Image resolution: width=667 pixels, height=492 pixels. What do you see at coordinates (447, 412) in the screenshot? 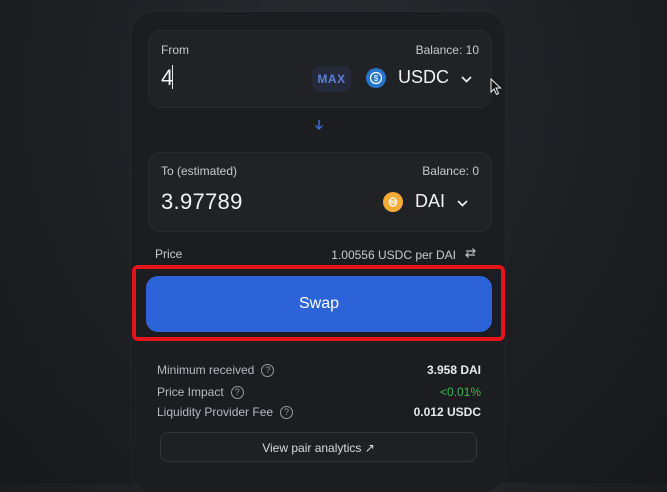
I see `lp-fee-value: 0.012 USDC` at bounding box center [447, 412].